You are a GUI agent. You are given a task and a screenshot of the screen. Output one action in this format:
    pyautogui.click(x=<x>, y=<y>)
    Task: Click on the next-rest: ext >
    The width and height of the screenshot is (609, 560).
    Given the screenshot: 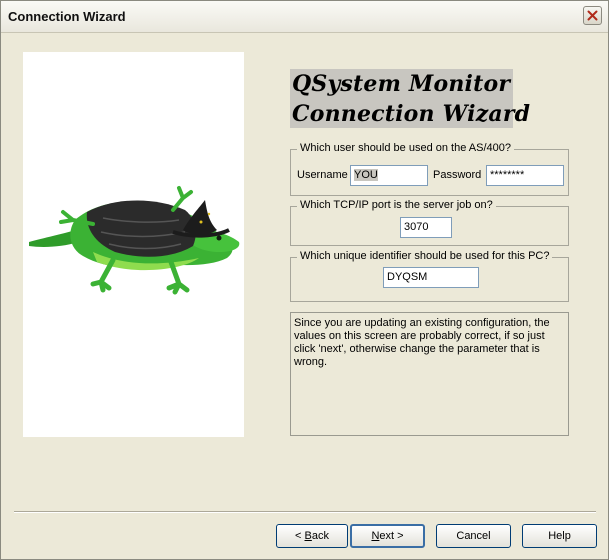 What is the action you would take?
    pyautogui.click(x=391, y=536)
    